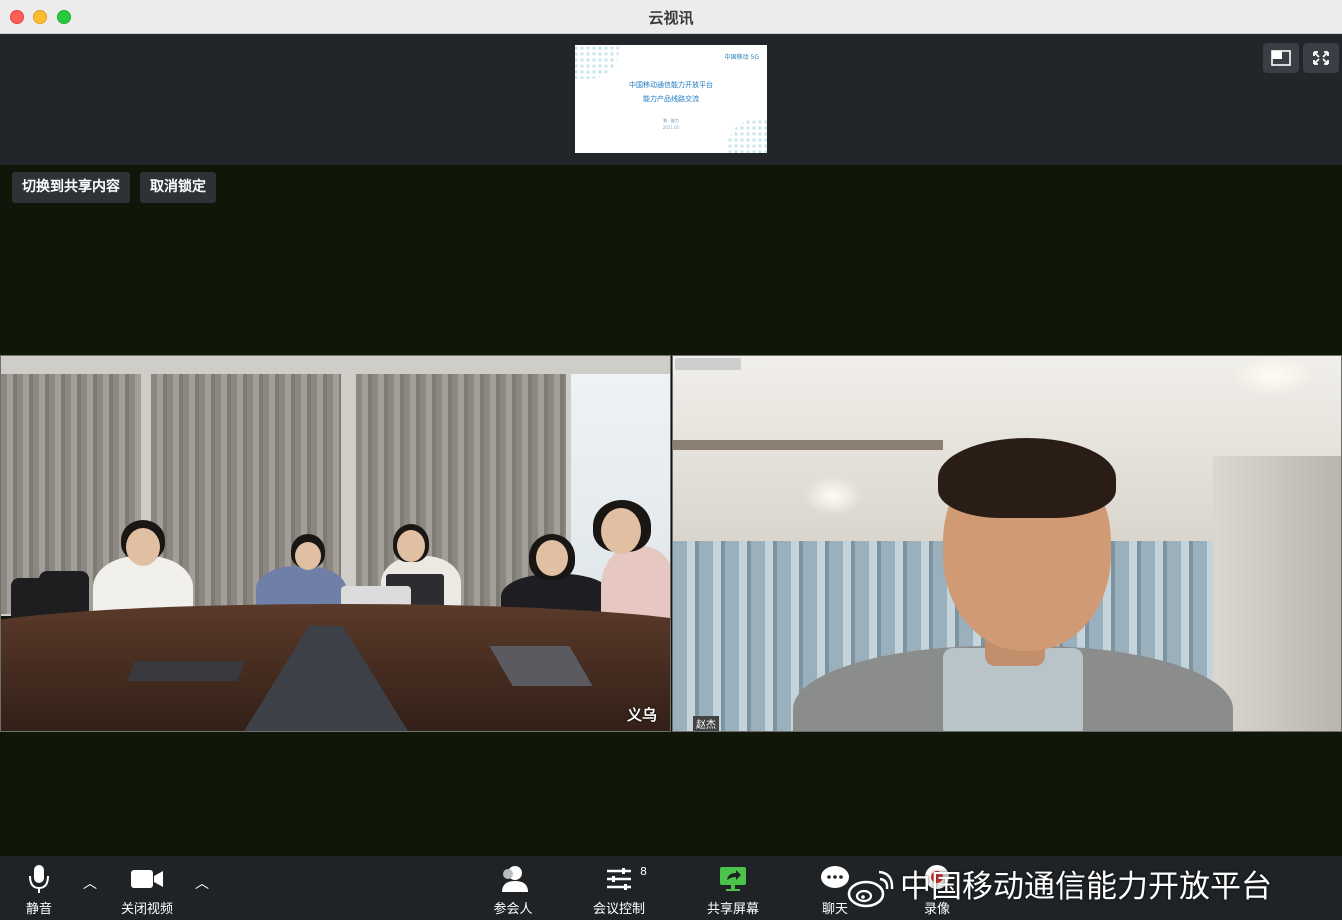 This screenshot has width=1342, height=920. What do you see at coordinates (178, 187) in the screenshot?
I see `unlock-button: 取消锁定` at bounding box center [178, 187].